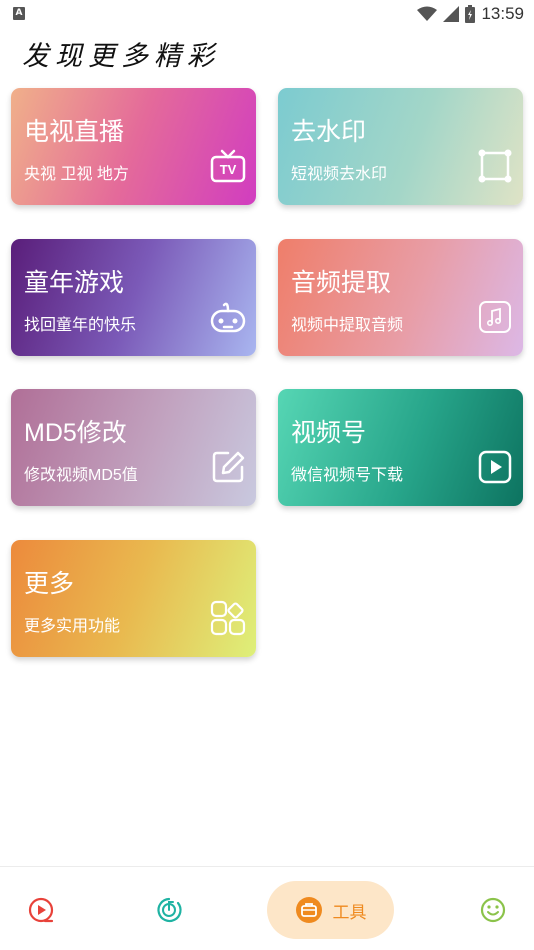  What do you see at coordinates (495, 317) in the screenshot?
I see `music-note-icon` at bounding box center [495, 317].